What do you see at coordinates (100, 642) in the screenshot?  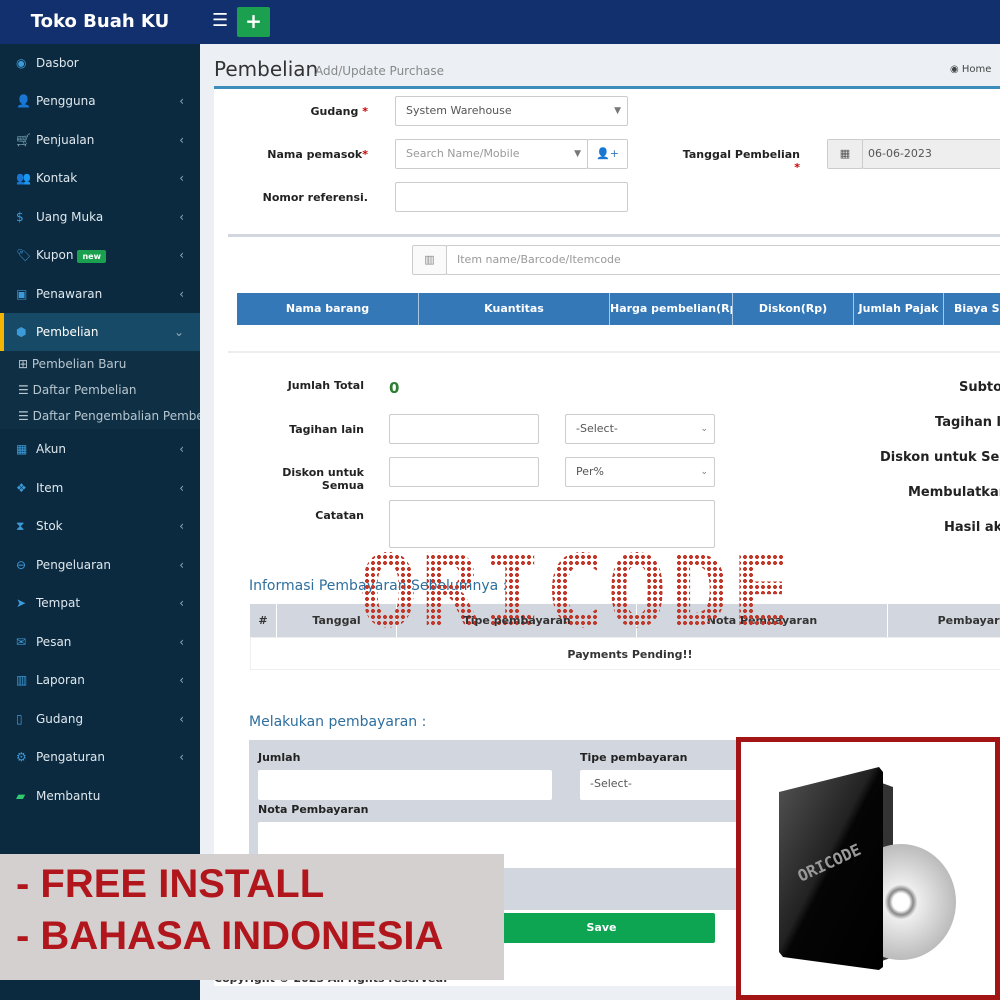 I see `sidebar-item-pesan: ✉ Pesan ‹` at bounding box center [100, 642].